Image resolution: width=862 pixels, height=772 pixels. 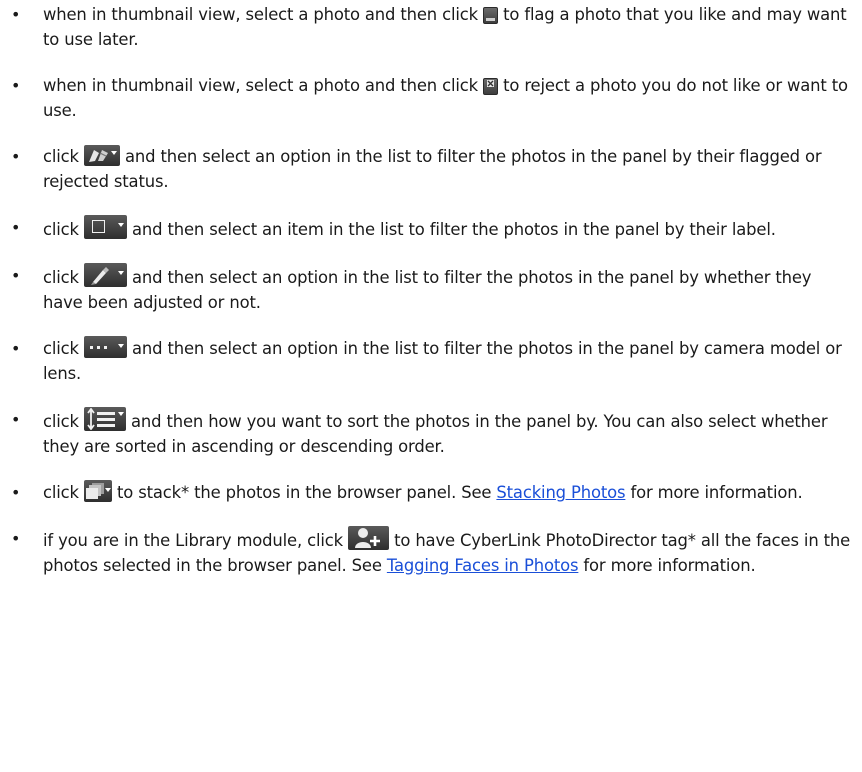 I want to click on sort-dropdown-icon, so click(x=104, y=419).